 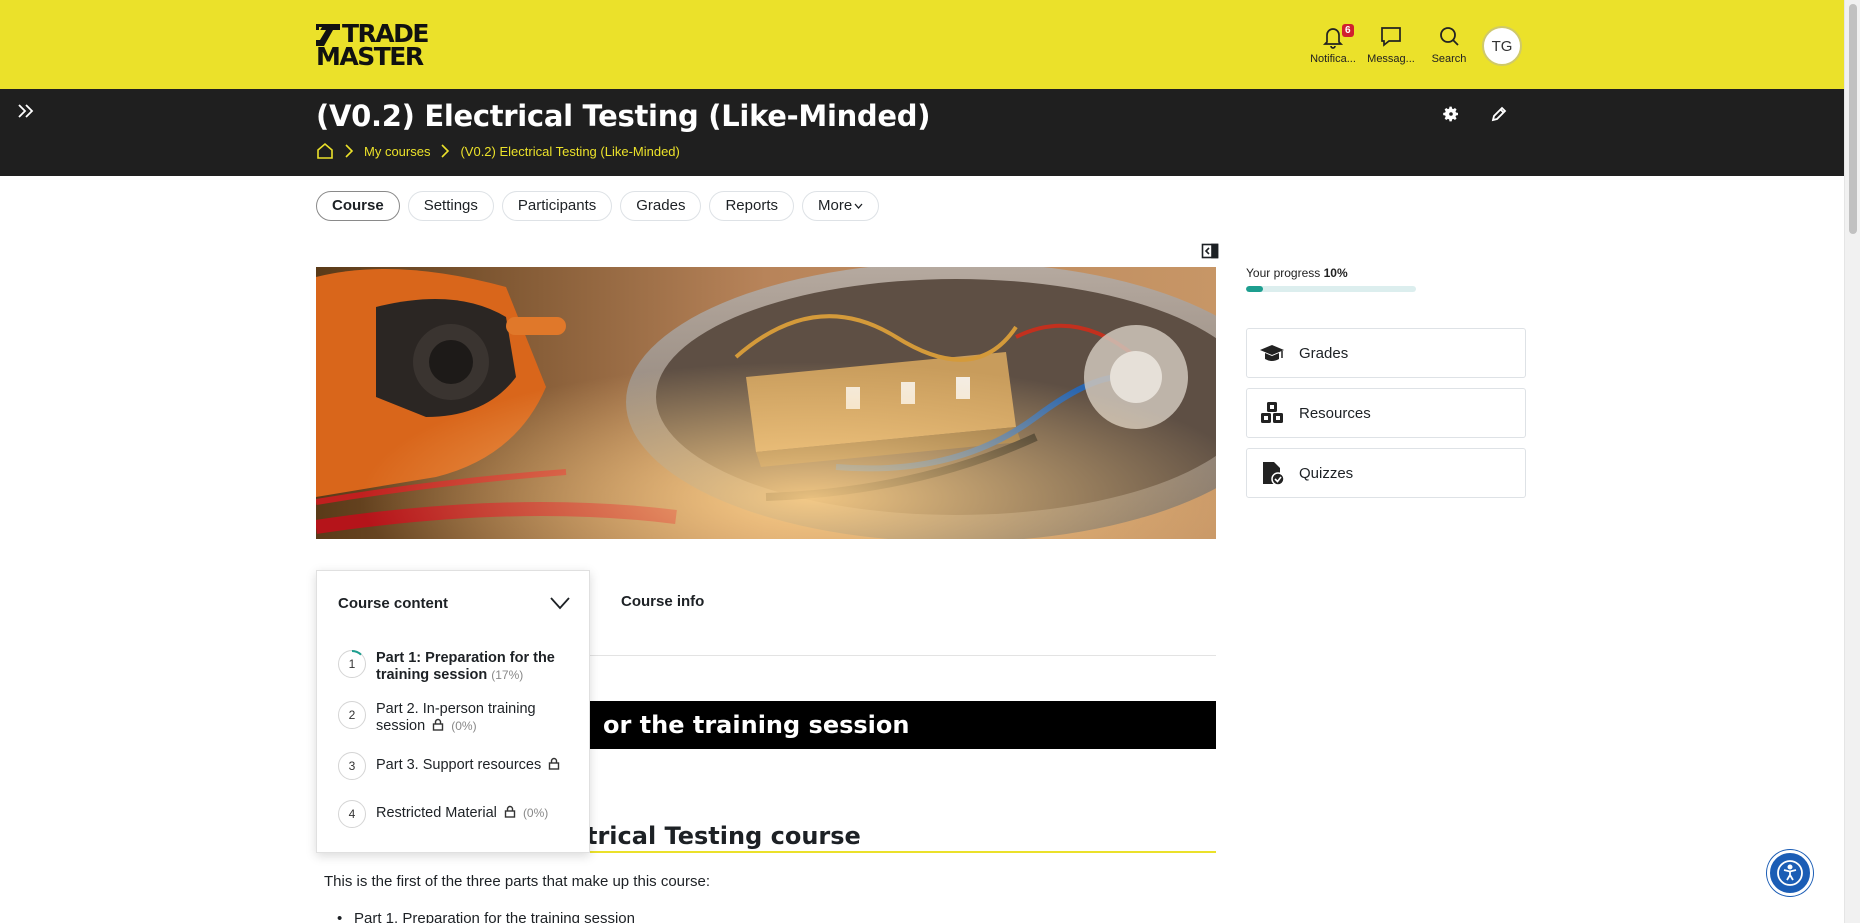 I want to click on block-drawer-toggle-icon, so click(x=1210, y=251).